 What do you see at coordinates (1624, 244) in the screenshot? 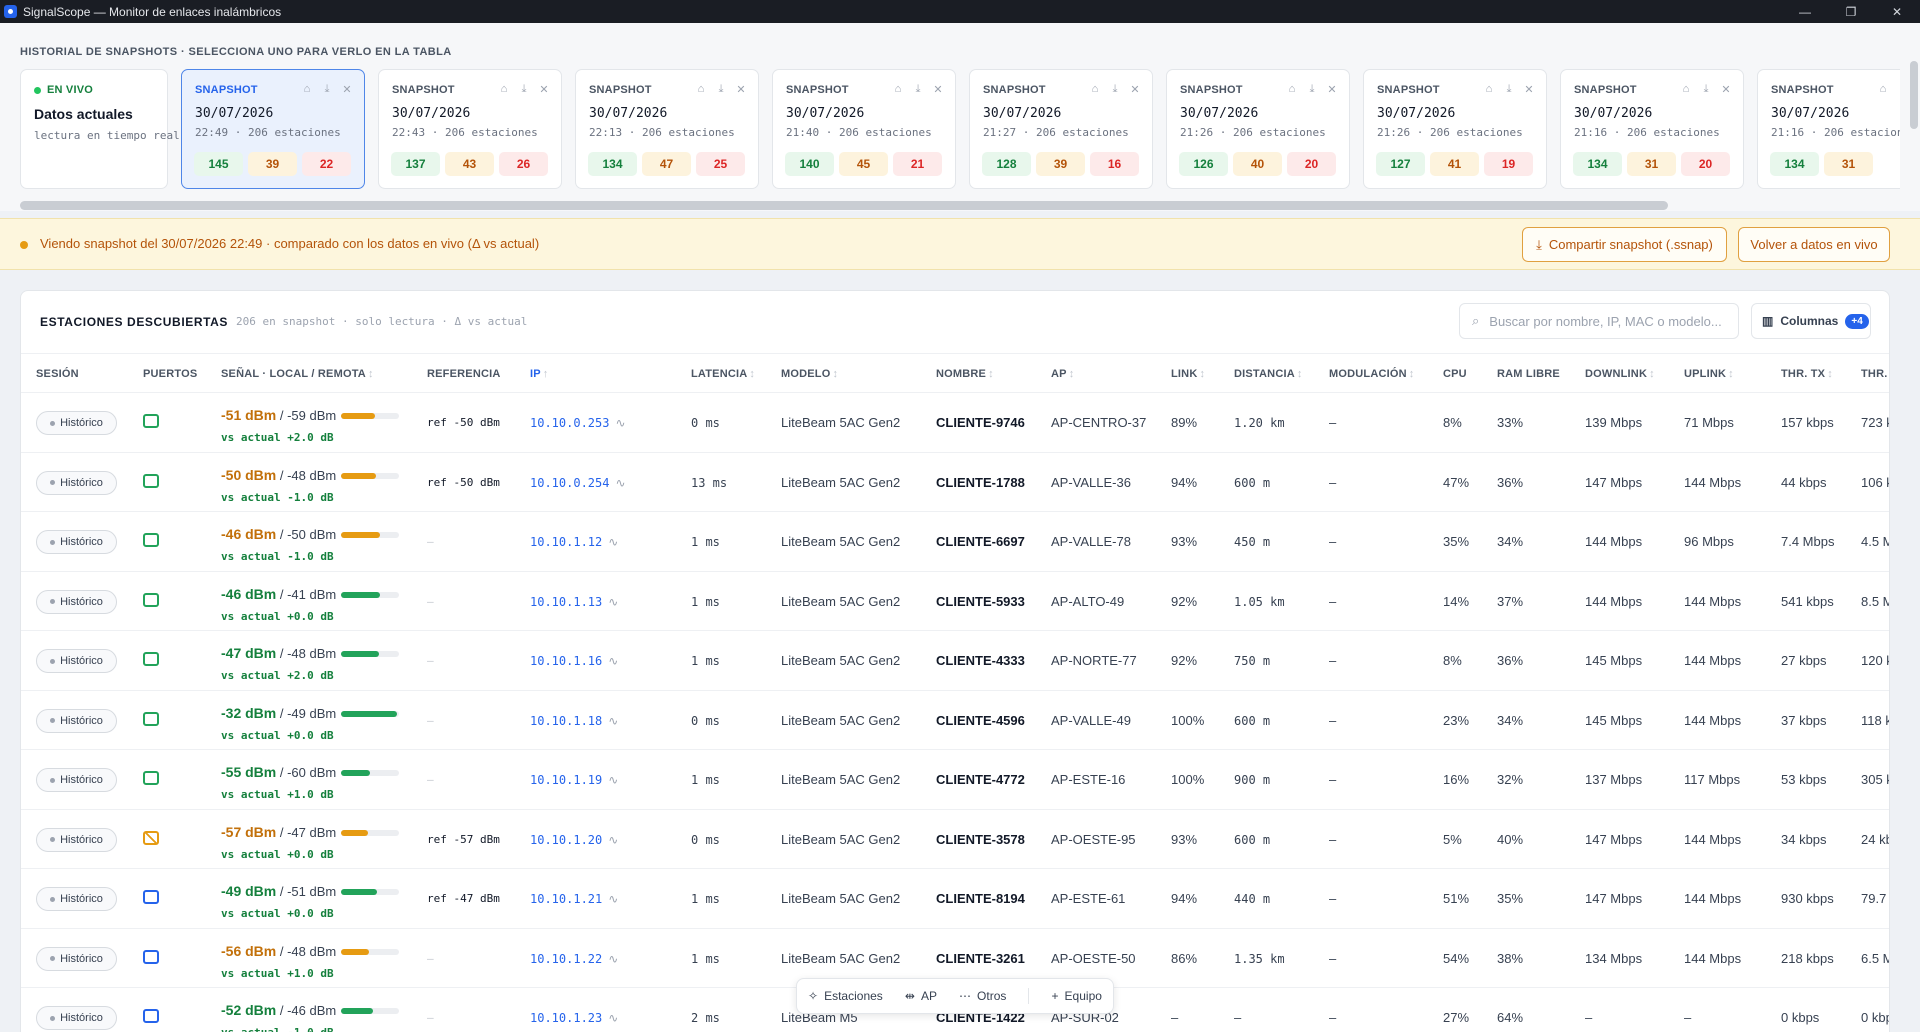
I see `share-snapshot-button: ⤓ Compartir snapshot (.ssnap)` at bounding box center [1624, 244].